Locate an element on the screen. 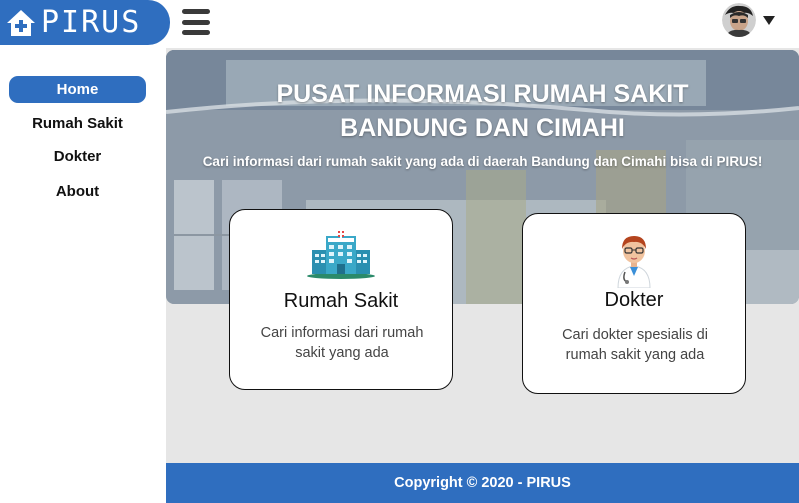 The height and width of the screenshot is (503, 799). card-title: Dokter is located at coordinates (634, 300).